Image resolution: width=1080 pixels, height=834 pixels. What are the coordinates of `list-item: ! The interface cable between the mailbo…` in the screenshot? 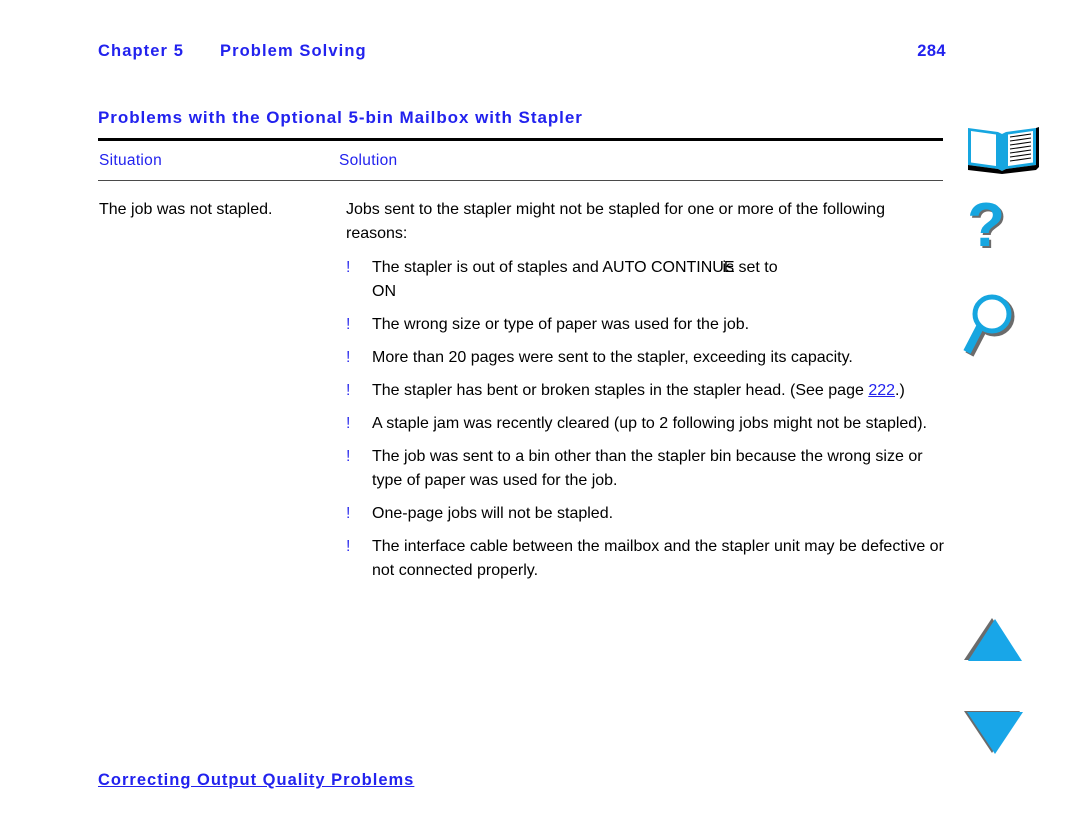 It's located at (645, 559).